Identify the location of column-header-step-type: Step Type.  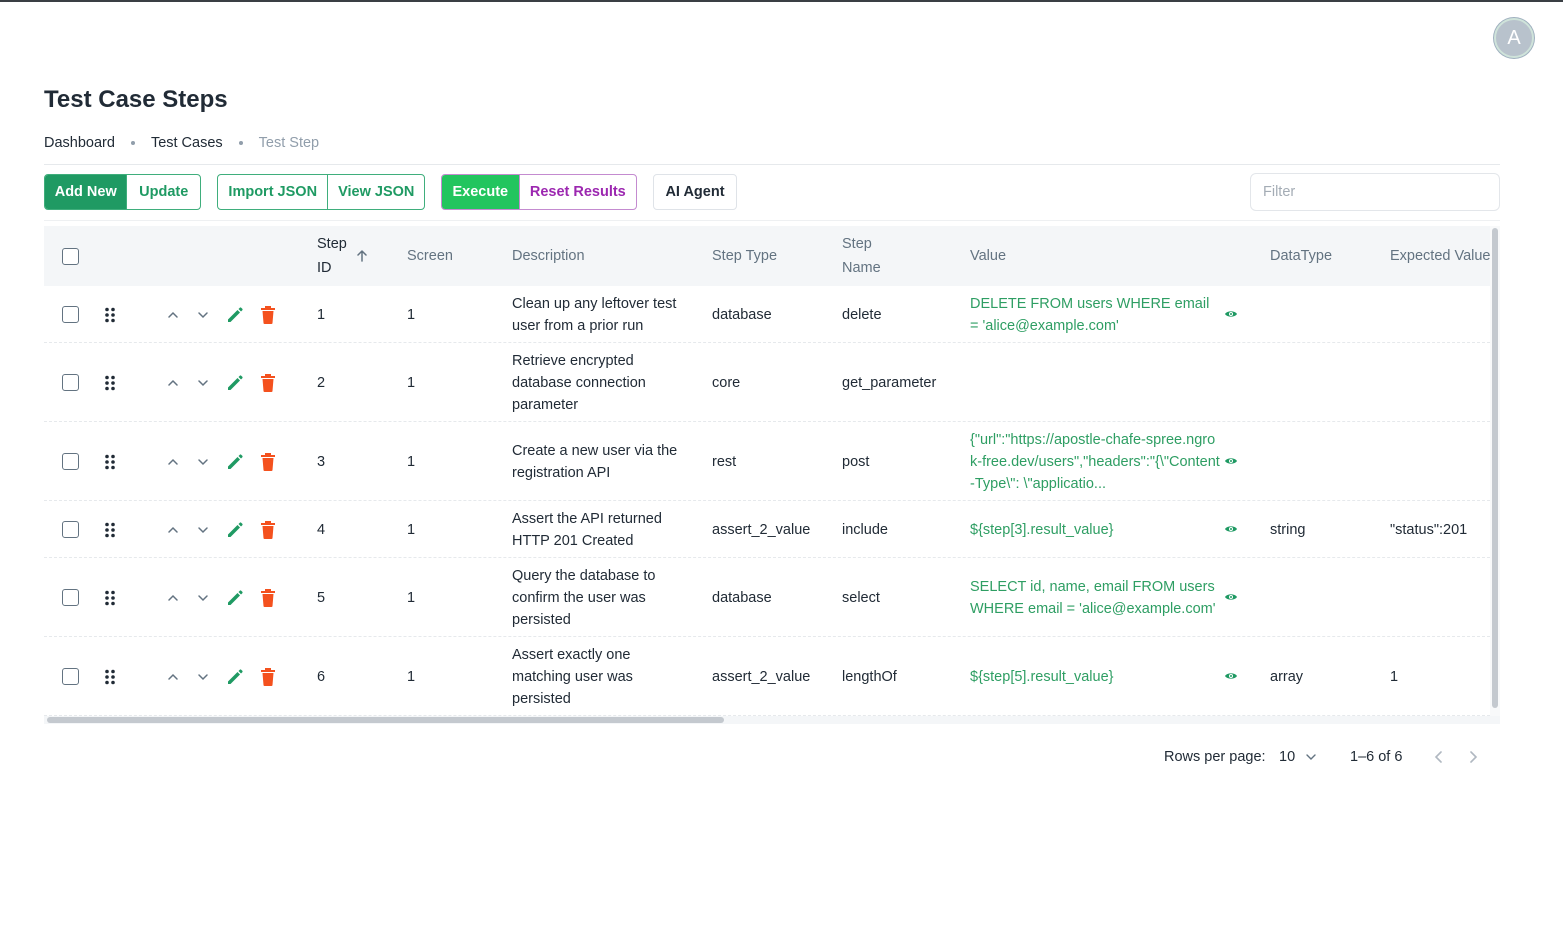
(744, 256).